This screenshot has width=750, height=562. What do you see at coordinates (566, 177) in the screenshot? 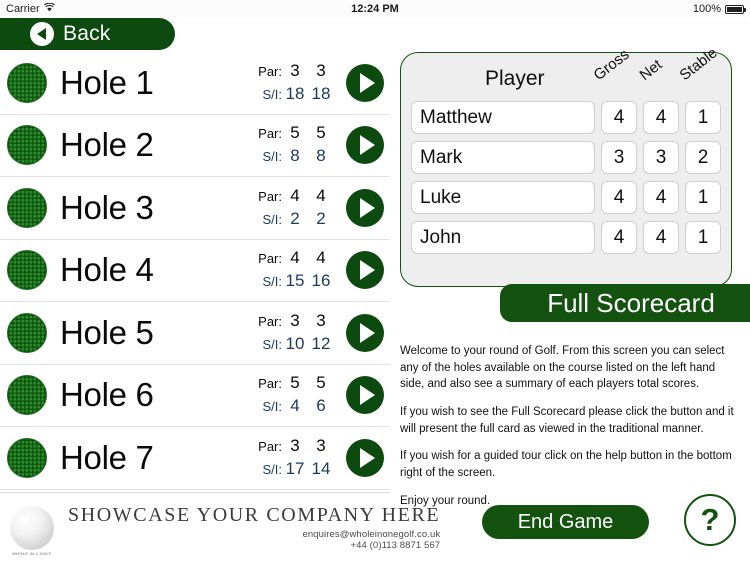
I see `scorecard-rows: Matthew 4 4 1 Mark 3 3 2 Luke 4 4 1 John 4 4 1` at bounding box center [566, 177].